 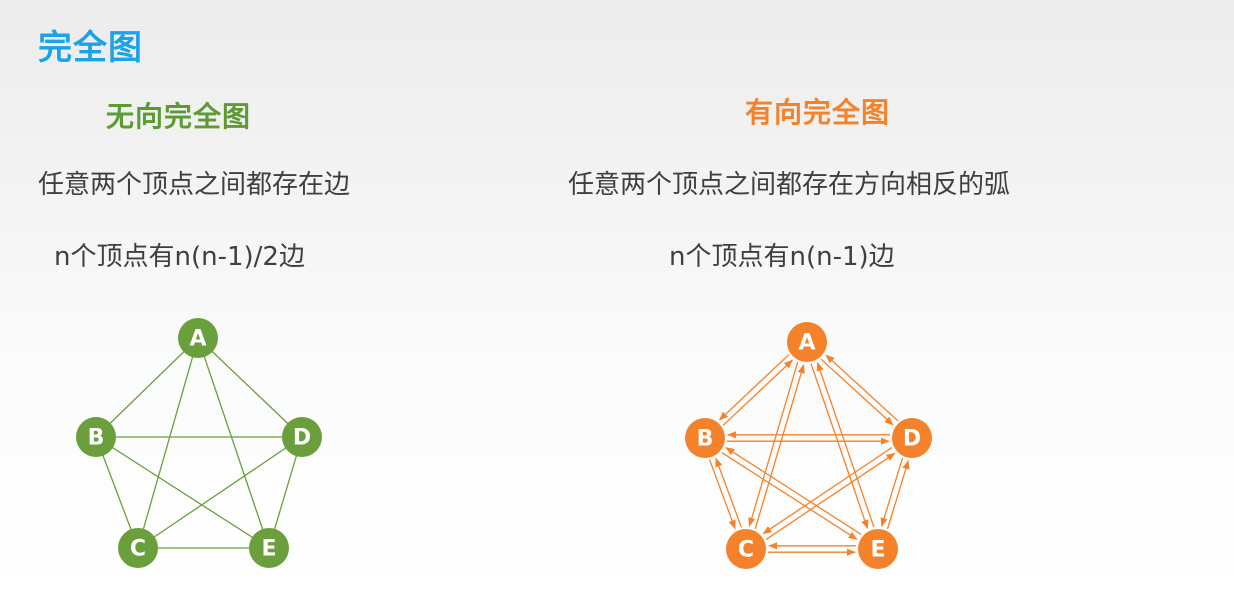 I want to click on directed-node-e: E, so click(x=878, y=549).